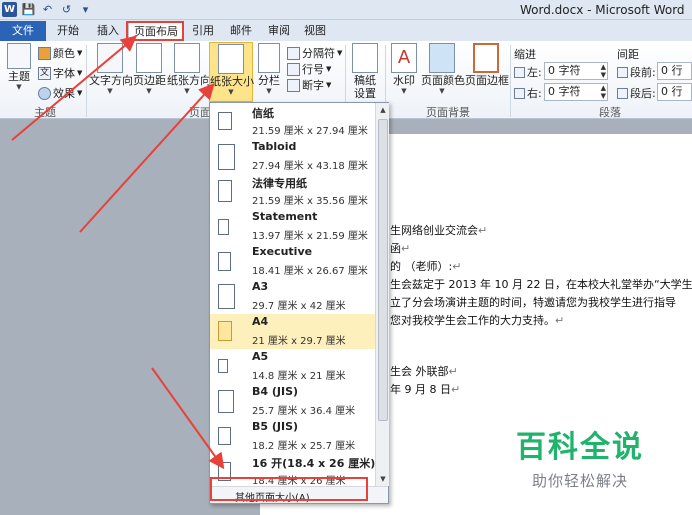  I want to click on scroll-down-icon: ▼, so click(383, 479).